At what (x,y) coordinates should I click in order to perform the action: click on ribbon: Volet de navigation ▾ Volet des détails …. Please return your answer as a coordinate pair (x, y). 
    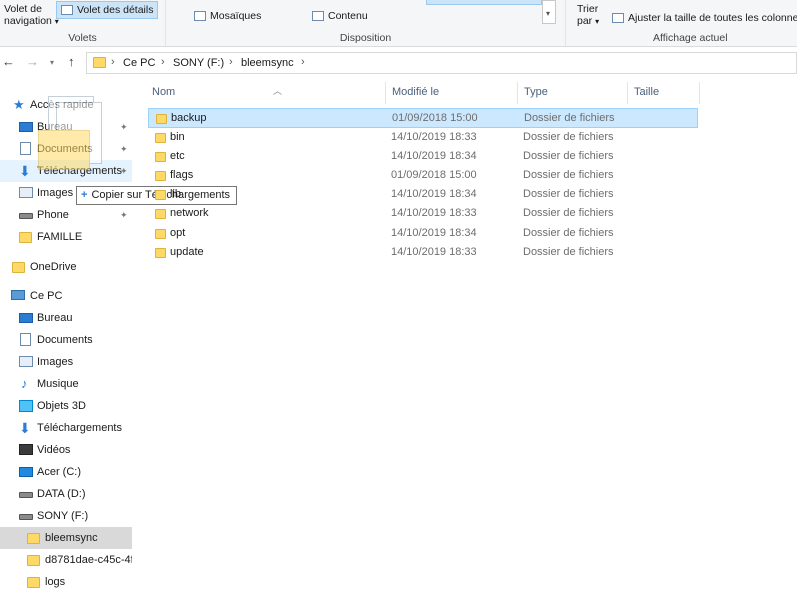
    Looking at the image, I should click on (398, 23).